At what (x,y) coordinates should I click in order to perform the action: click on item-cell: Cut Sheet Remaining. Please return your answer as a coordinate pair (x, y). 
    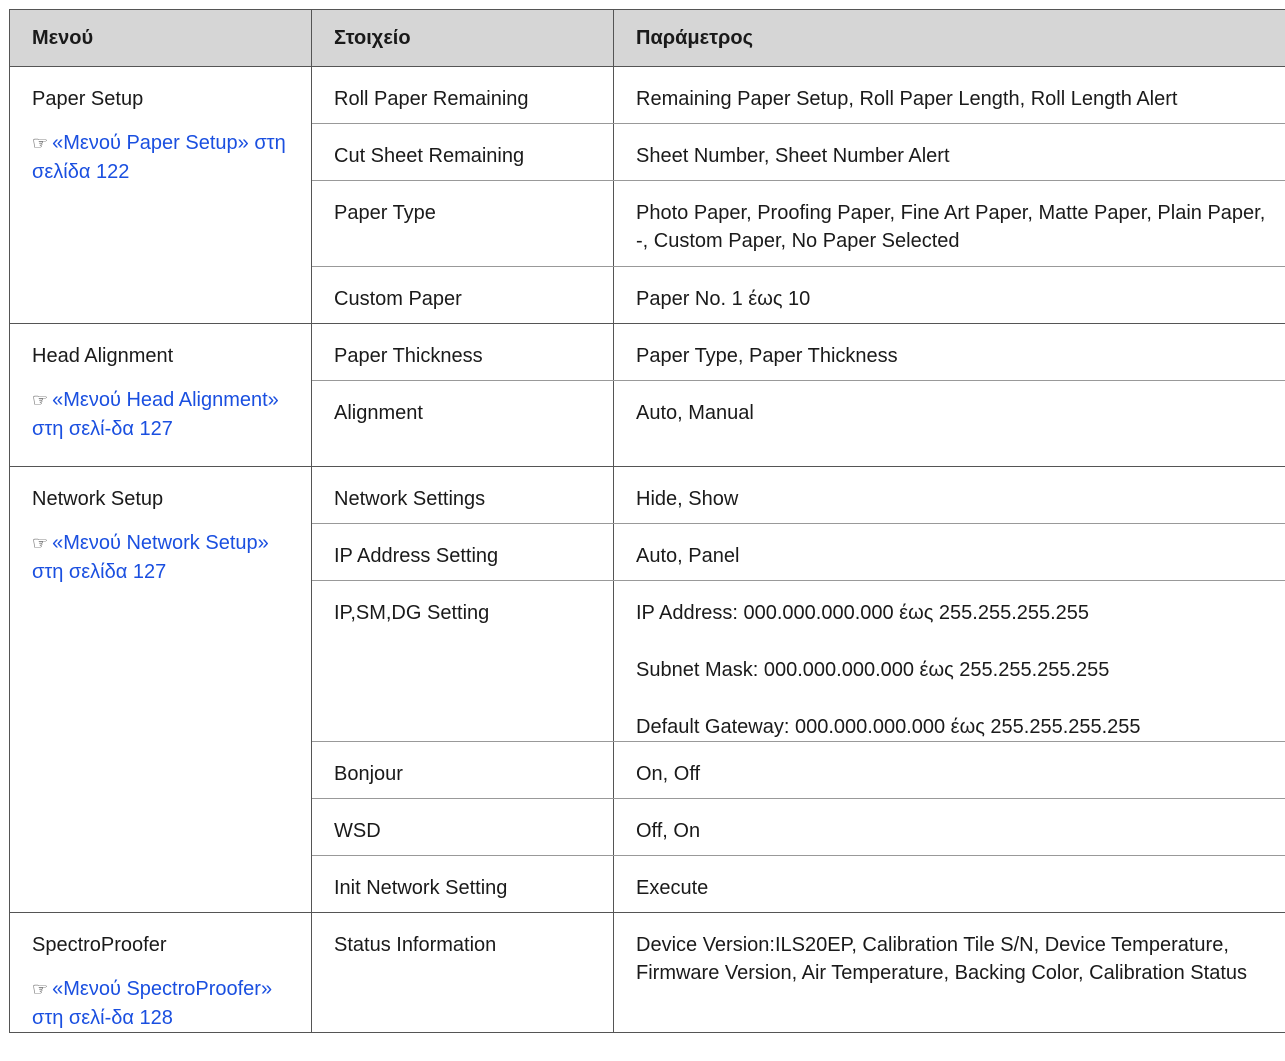
    Looking at the image, I should click on (462, 152).